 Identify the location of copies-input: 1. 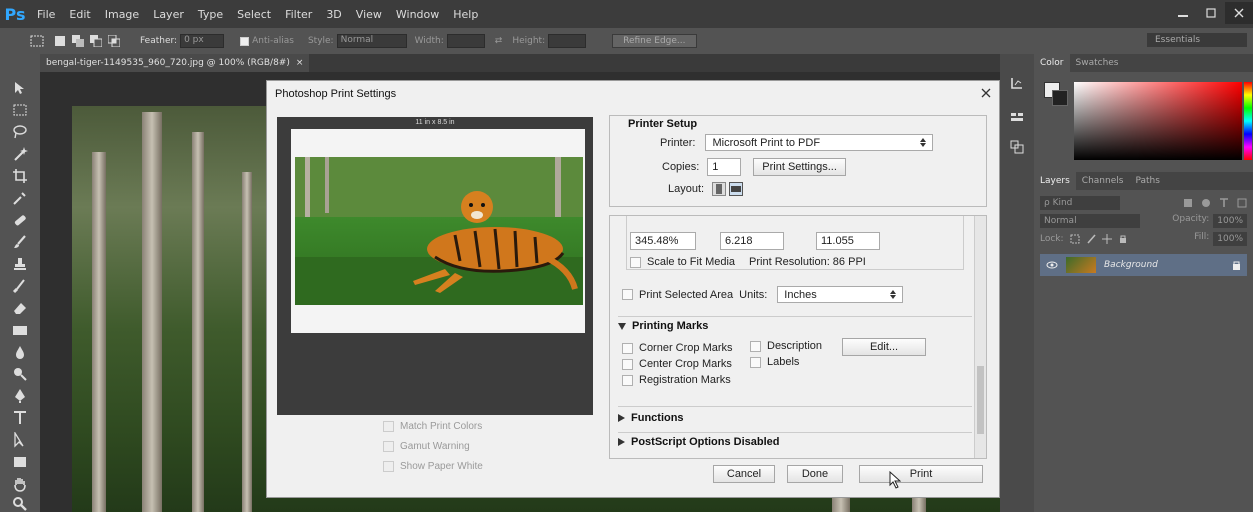
(724, 167).